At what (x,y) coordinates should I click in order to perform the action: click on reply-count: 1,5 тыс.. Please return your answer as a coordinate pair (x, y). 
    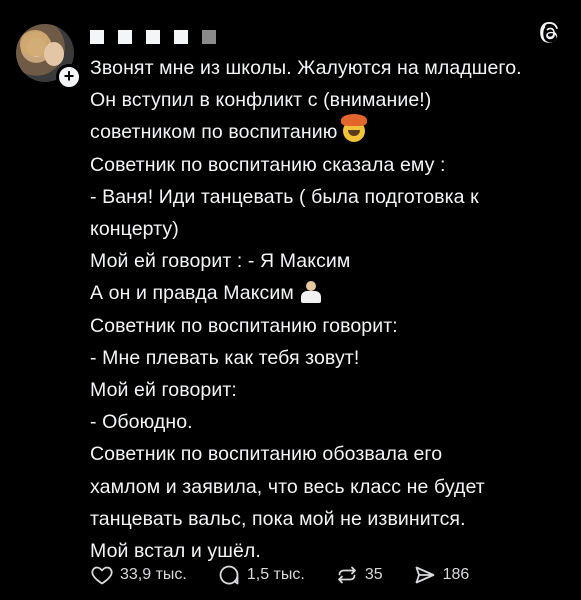
    Looking at the image, I should click on (275, 574).